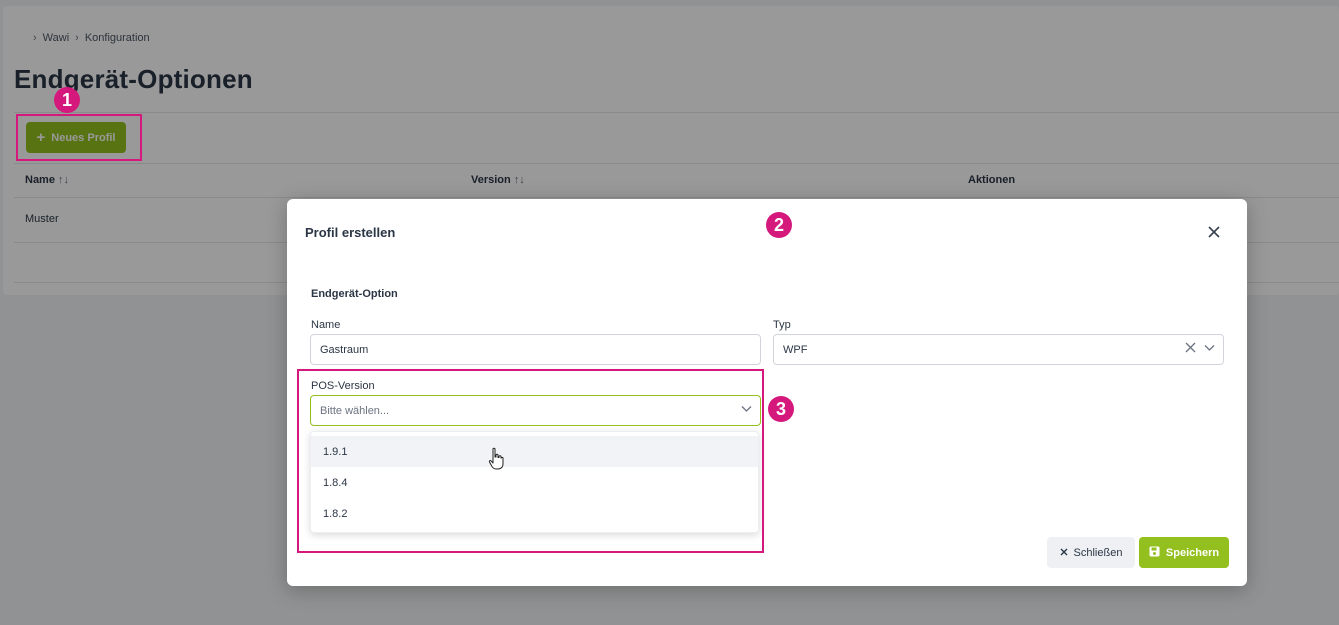 Image resolution: width=1339 pixels, height=625 pixels. I want to click on save-button: Speichern, so click(1184, 552).